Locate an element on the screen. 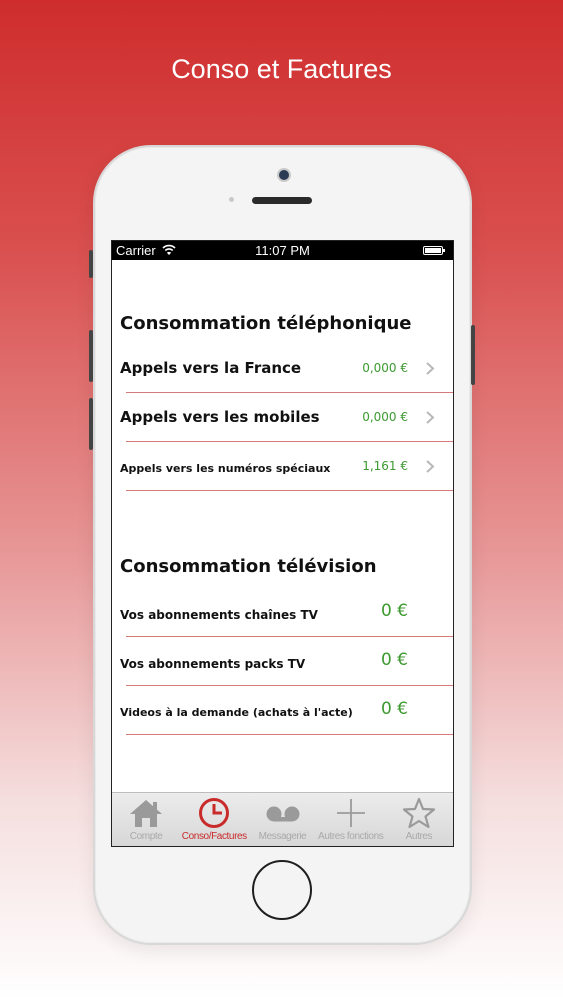 The image size is (563, 1000). row-label: Appels vers les mobiles is located at coordinates (220, 417).